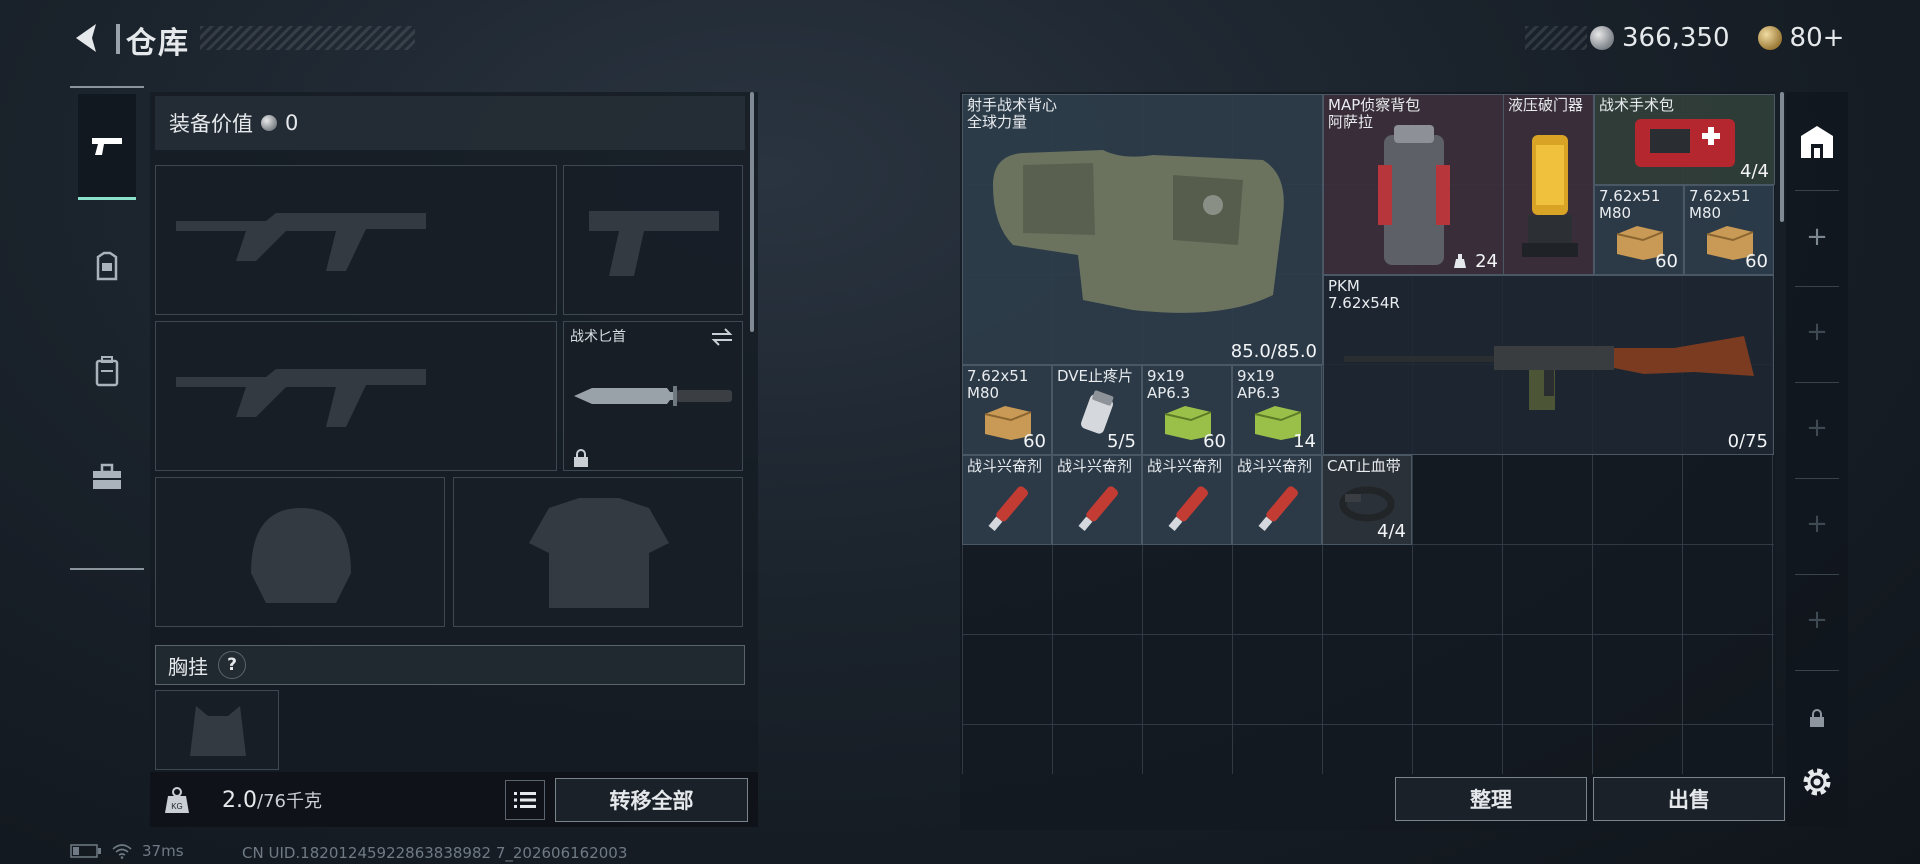 The width and height of the screenshot is (1920, 864). I want to click on backpack-icon, so click(107, 371).